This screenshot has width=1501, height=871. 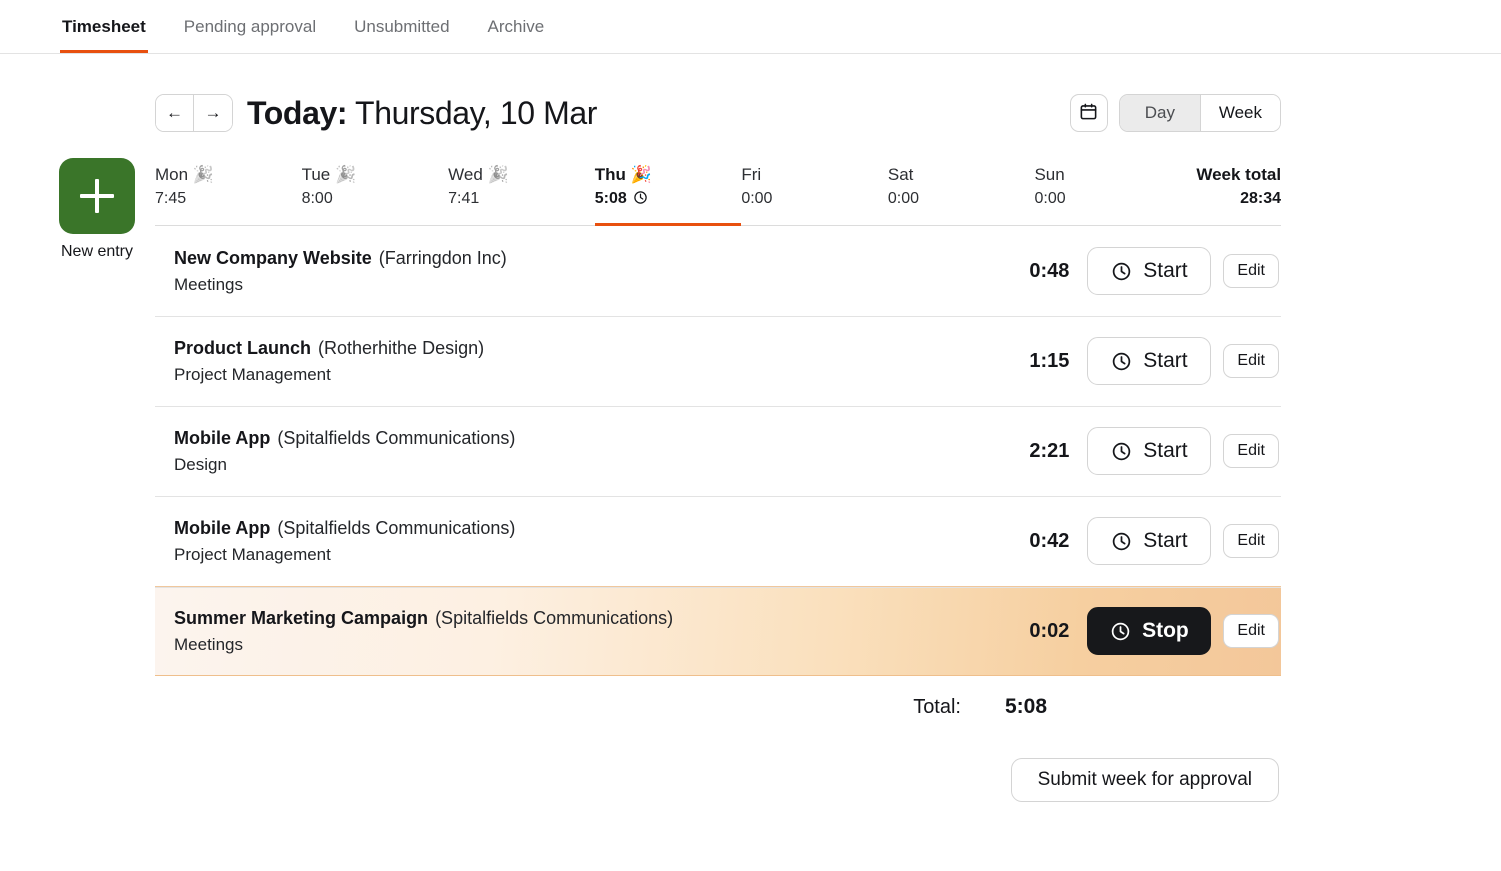 I want to click on previous-day-button: ←, so click(x=175, y=113).